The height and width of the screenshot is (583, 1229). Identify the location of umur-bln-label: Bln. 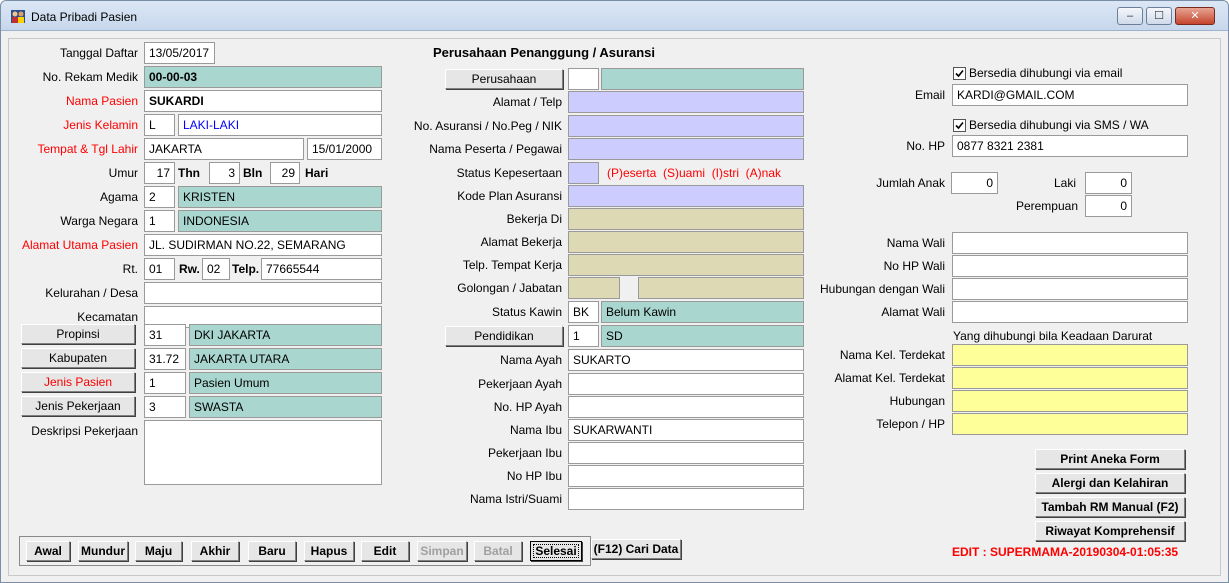
(253, 173).